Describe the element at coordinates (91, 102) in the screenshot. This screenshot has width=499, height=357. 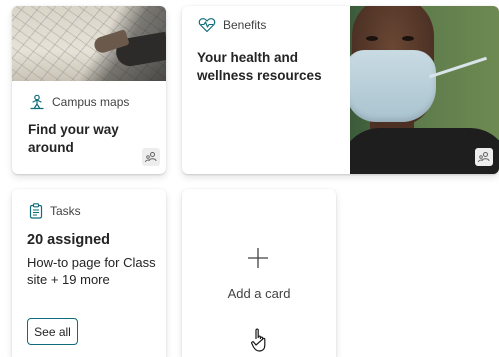
I see `campus-maps-label: Campus maps` at that location.